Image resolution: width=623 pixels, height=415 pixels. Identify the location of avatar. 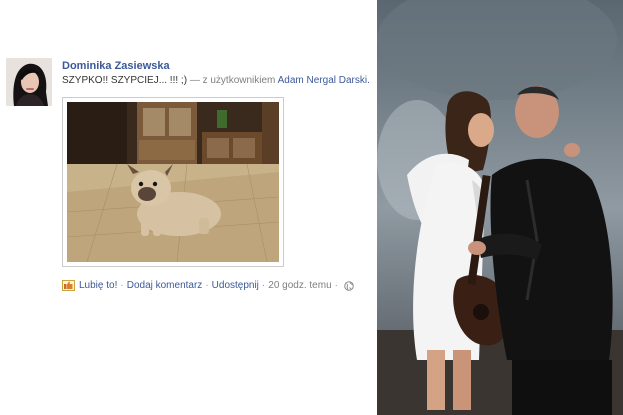
(29, 82).